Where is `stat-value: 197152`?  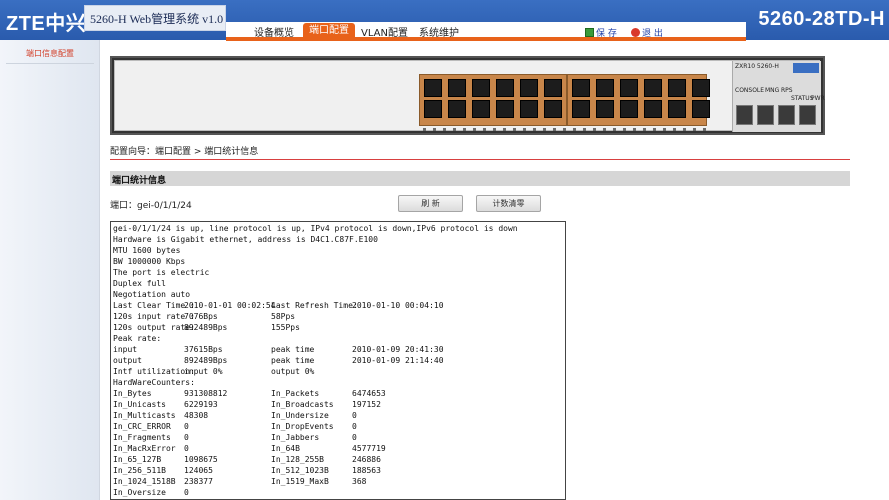
stat-value: 197152 is located at coordinates (366, 404).